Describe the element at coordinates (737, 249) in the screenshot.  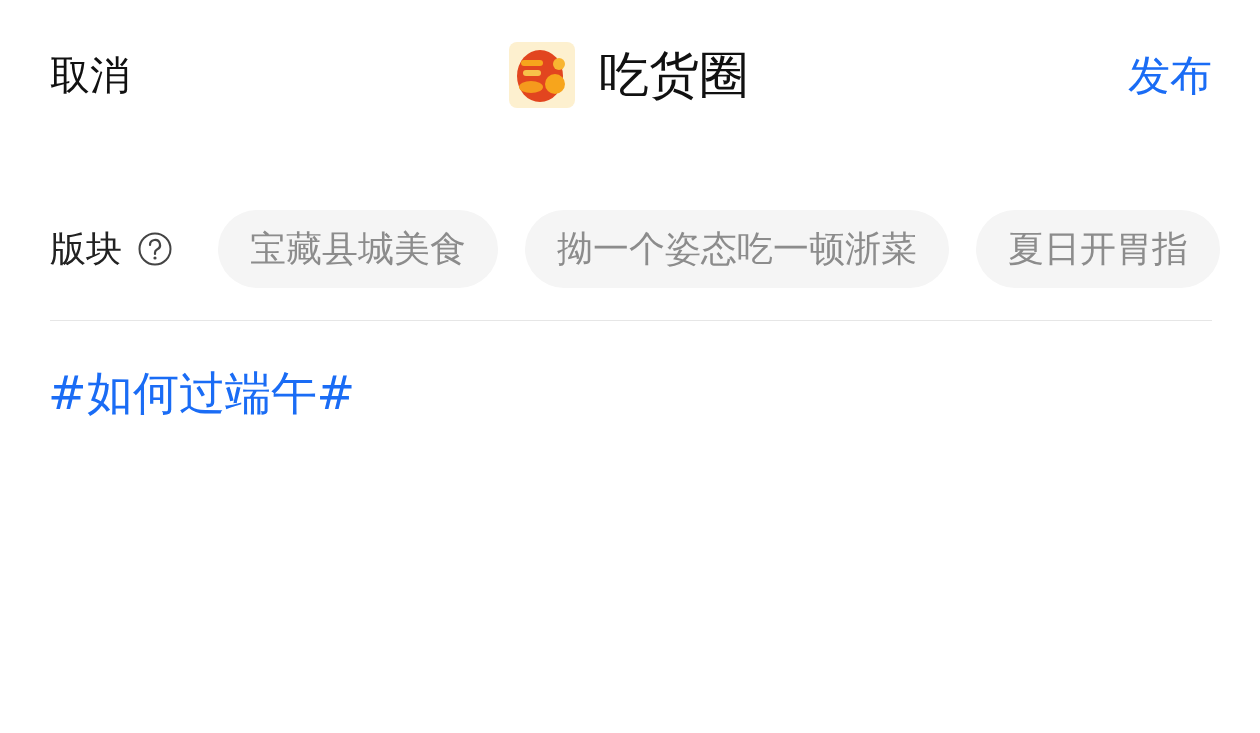
I see `topic-chip: 拗一个姿态吃一顿浙菜` at that location.